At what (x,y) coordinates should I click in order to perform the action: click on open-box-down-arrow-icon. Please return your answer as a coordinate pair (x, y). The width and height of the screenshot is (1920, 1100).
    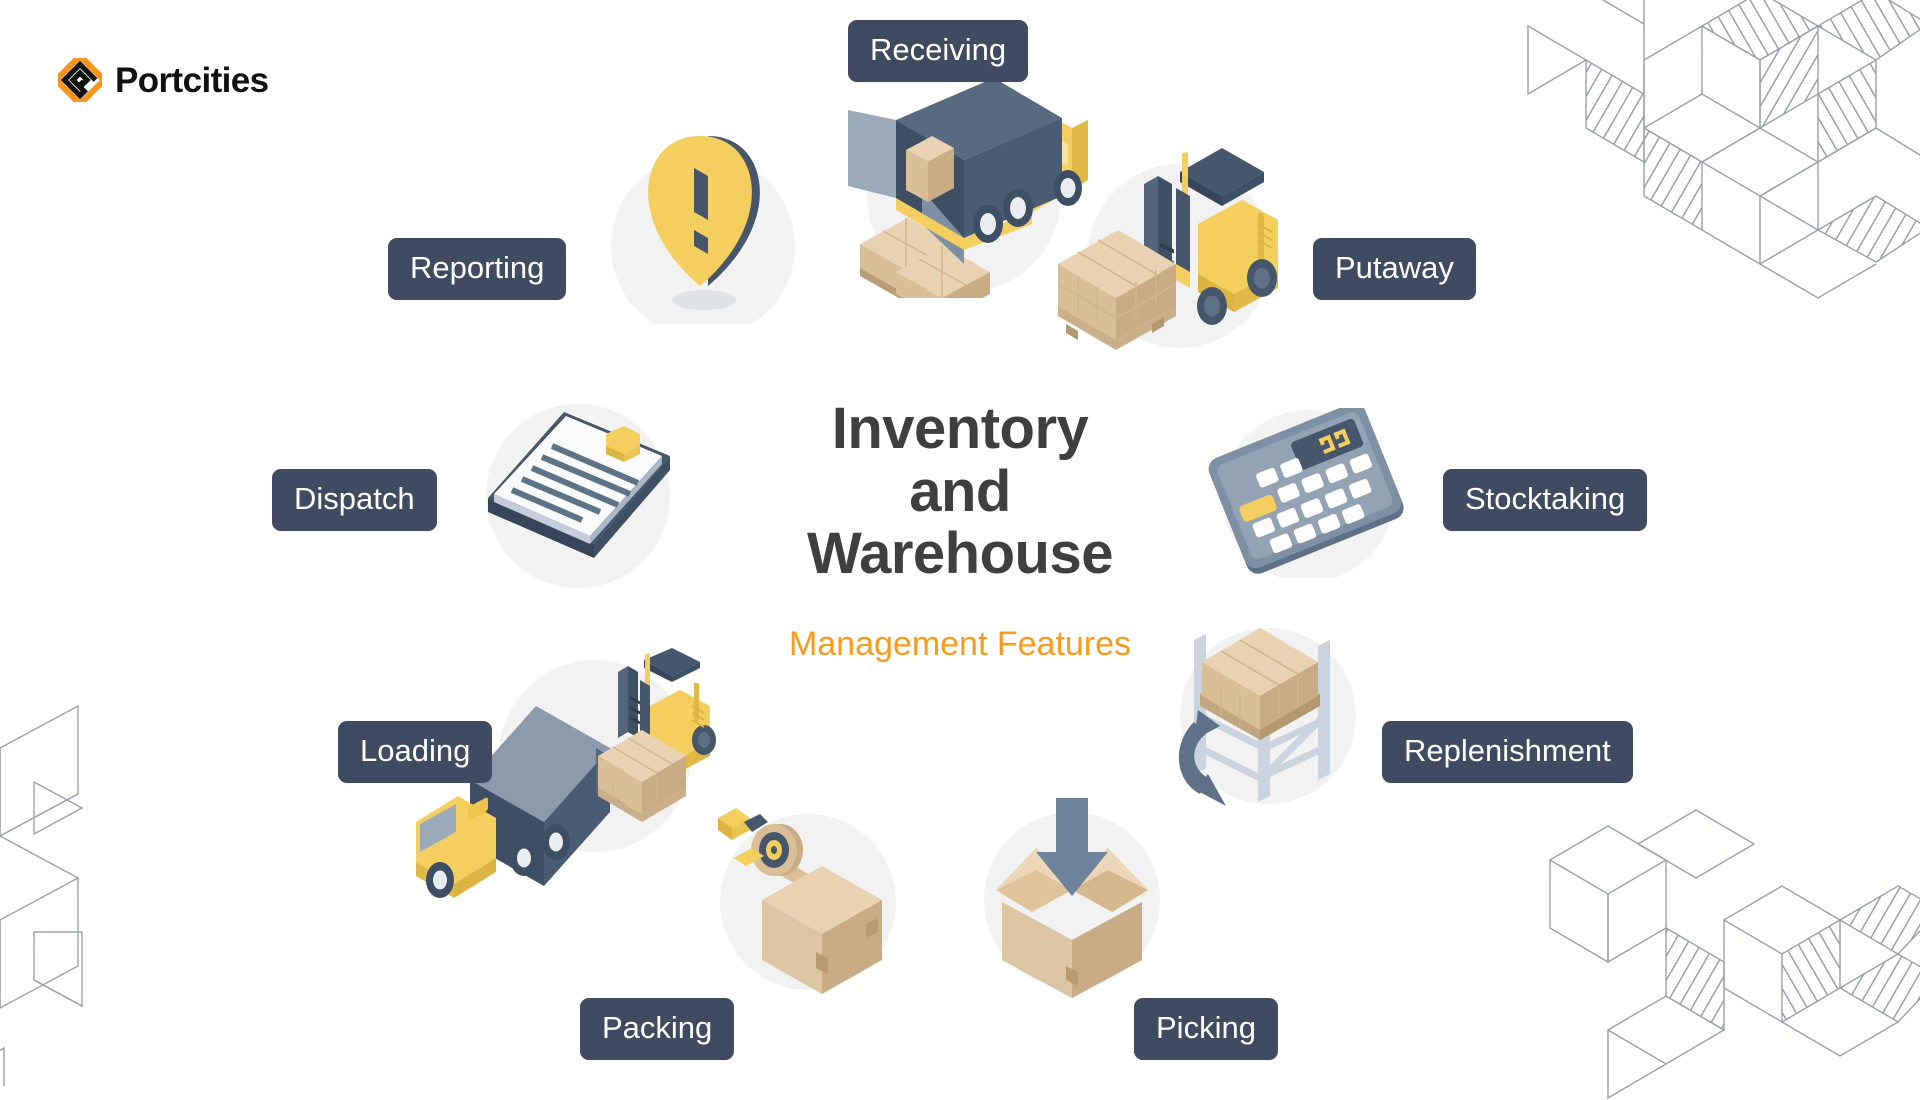
    Looking at the image, I should click on (1072, 898).